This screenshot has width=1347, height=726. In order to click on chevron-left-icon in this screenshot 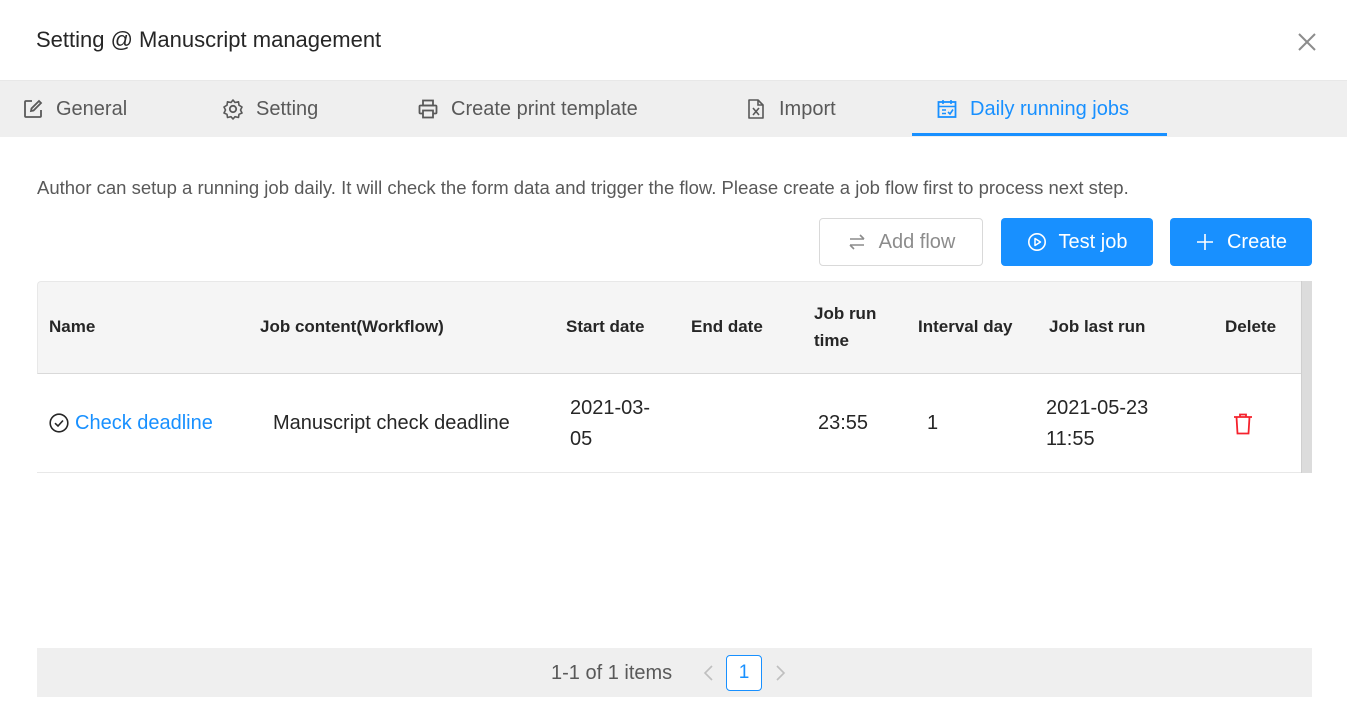, I will do `click(709, 673)`.